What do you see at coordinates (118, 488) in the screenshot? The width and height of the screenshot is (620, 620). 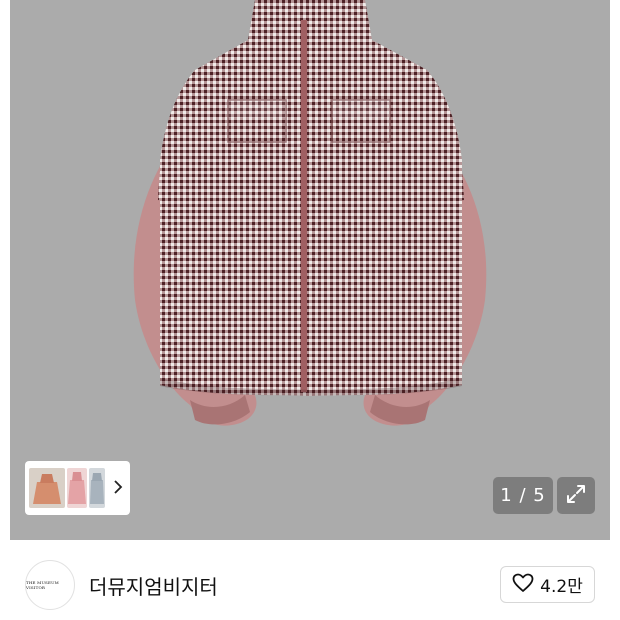 I see `chevron-right-icon` at bounding box center [118, 488].